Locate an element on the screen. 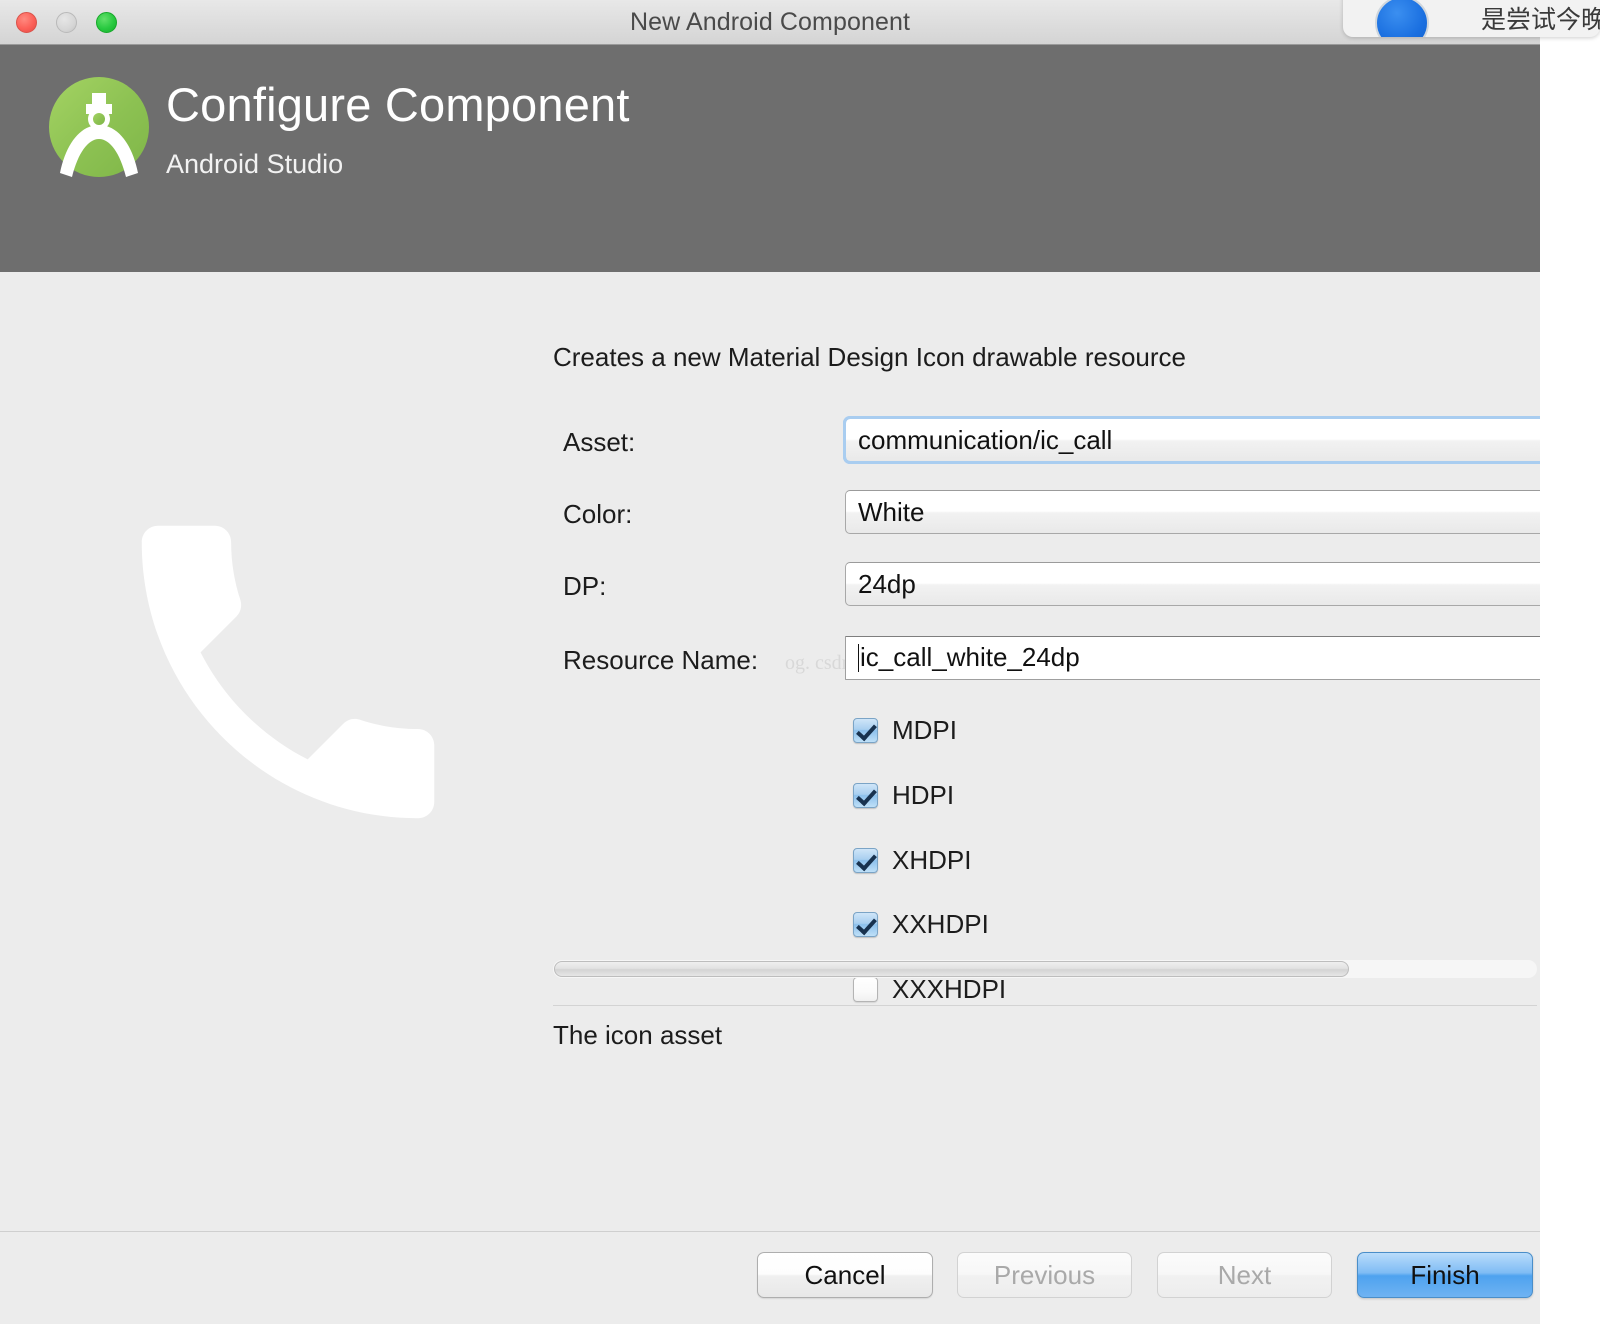 The image size is (1600, 1324). asset-input: communication/ic_call is located at coordinates (1191, 440).